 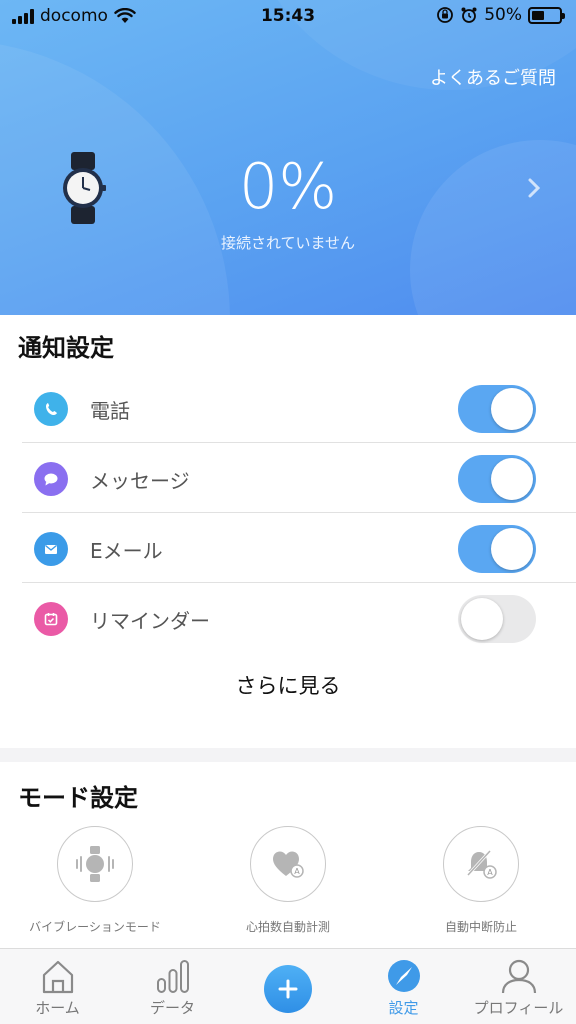 I want to click on notification-row-phone: 電話, so click(x=299, y=408).